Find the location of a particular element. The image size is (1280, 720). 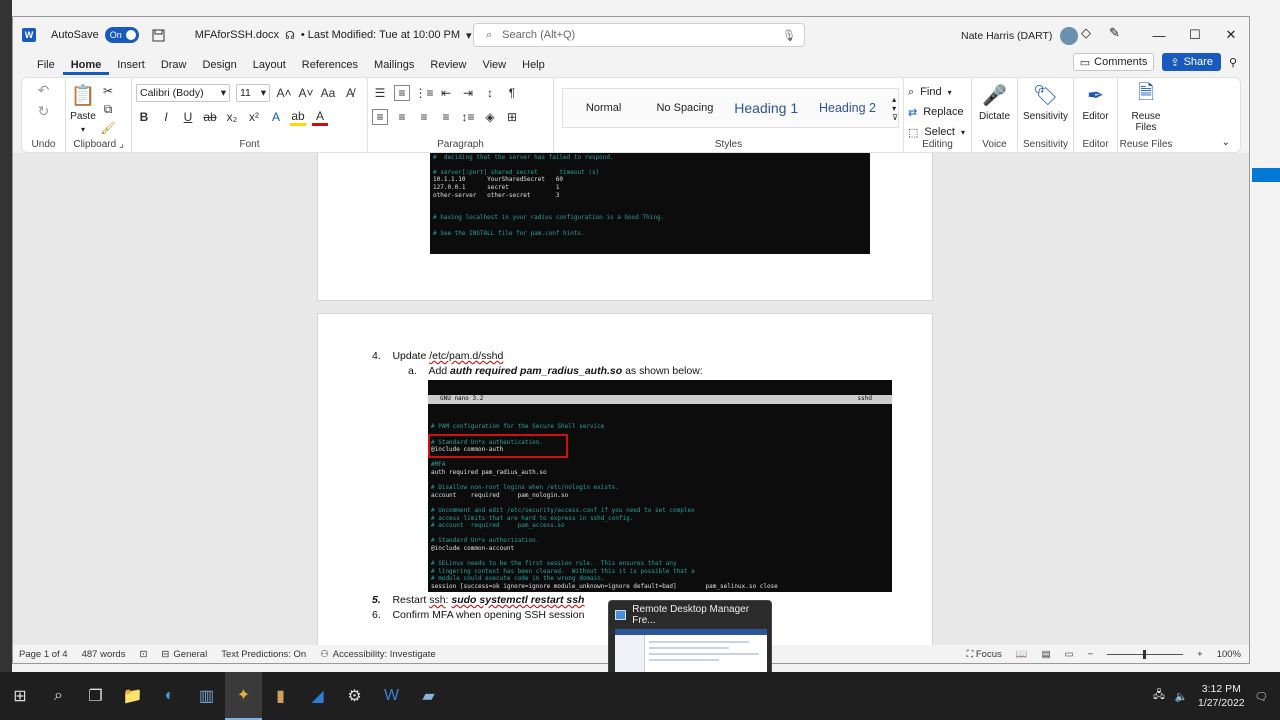

cut-icon: ✂ is located at coordinates (108, 91).